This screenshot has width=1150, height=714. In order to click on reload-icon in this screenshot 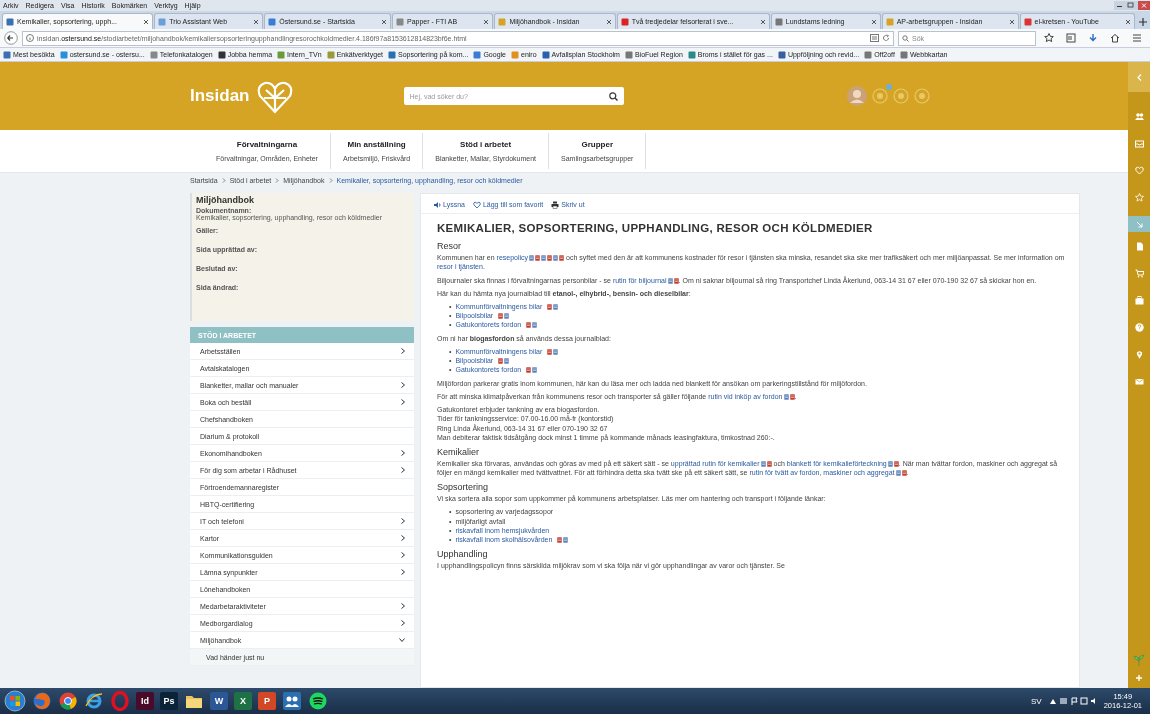, I will do `click(886, 38)`.